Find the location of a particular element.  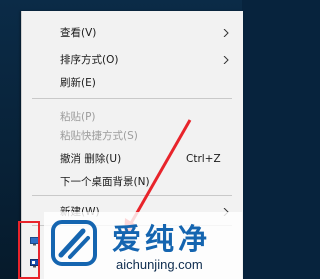

watermark-logo-icon is located at coordinates (74, 243).